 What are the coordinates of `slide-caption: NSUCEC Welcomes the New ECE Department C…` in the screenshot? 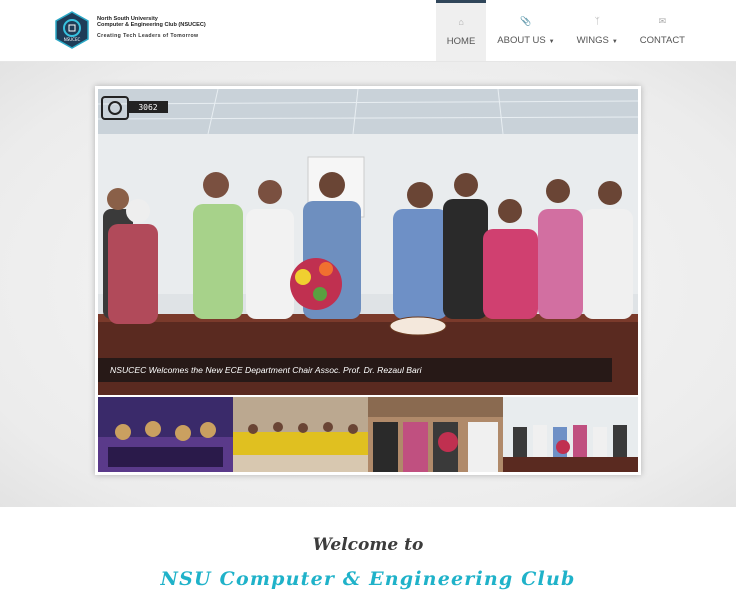 It's located at (355, 370).